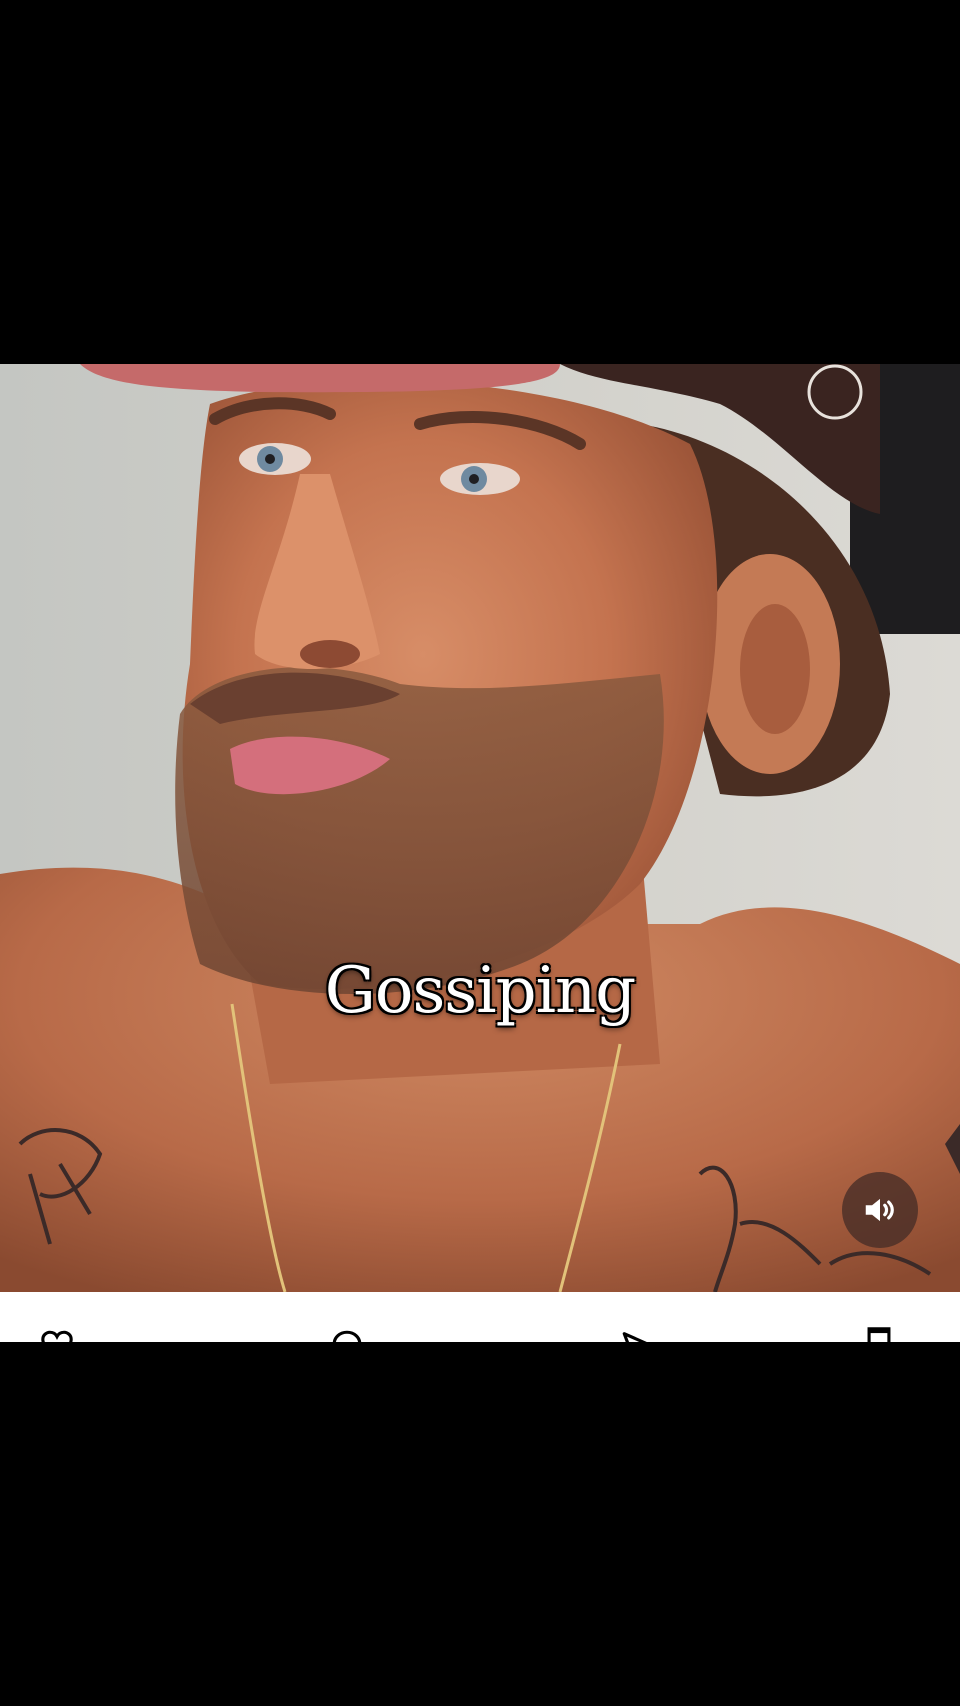  Describe the element at coordinates (480, 991) in the screenshot. I see `video-caption: Gossiping` at that location.